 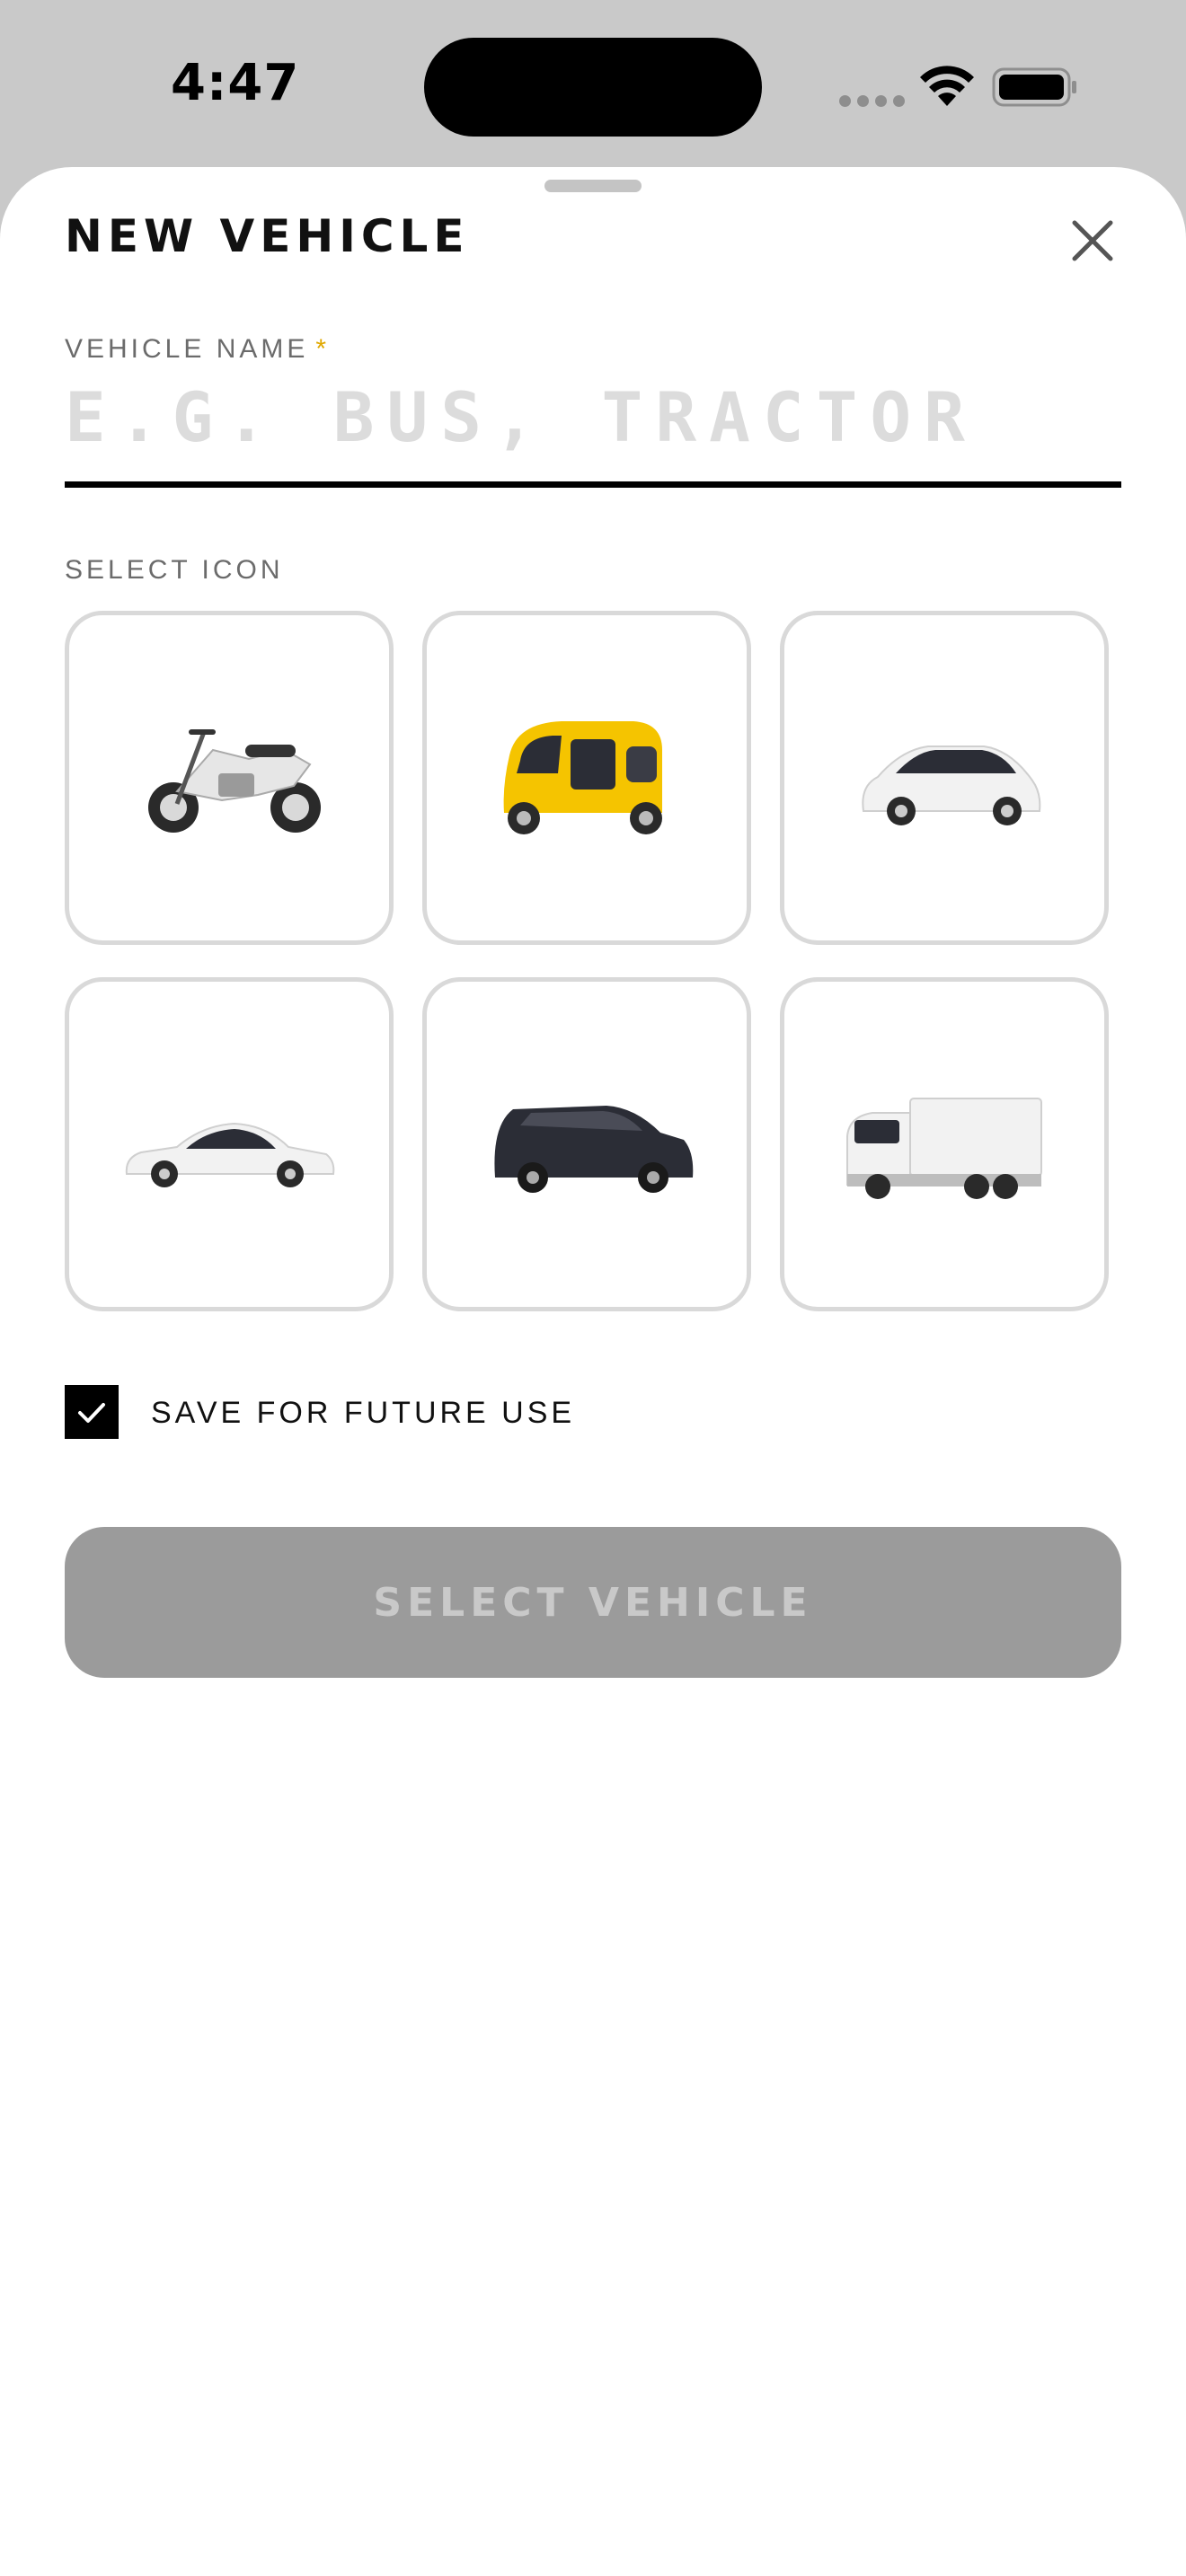 I want to click on sedan-car-icon, so click(x=230, y=1154).